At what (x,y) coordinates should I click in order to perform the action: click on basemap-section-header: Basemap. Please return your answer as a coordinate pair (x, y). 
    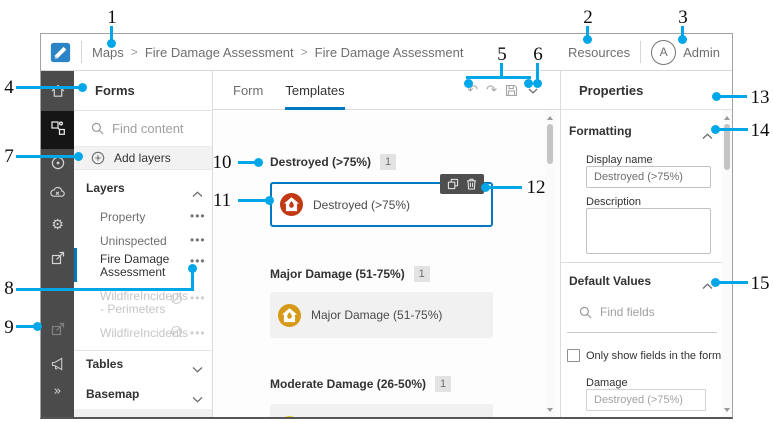
    Looking at the image, I should click on (112, 394).